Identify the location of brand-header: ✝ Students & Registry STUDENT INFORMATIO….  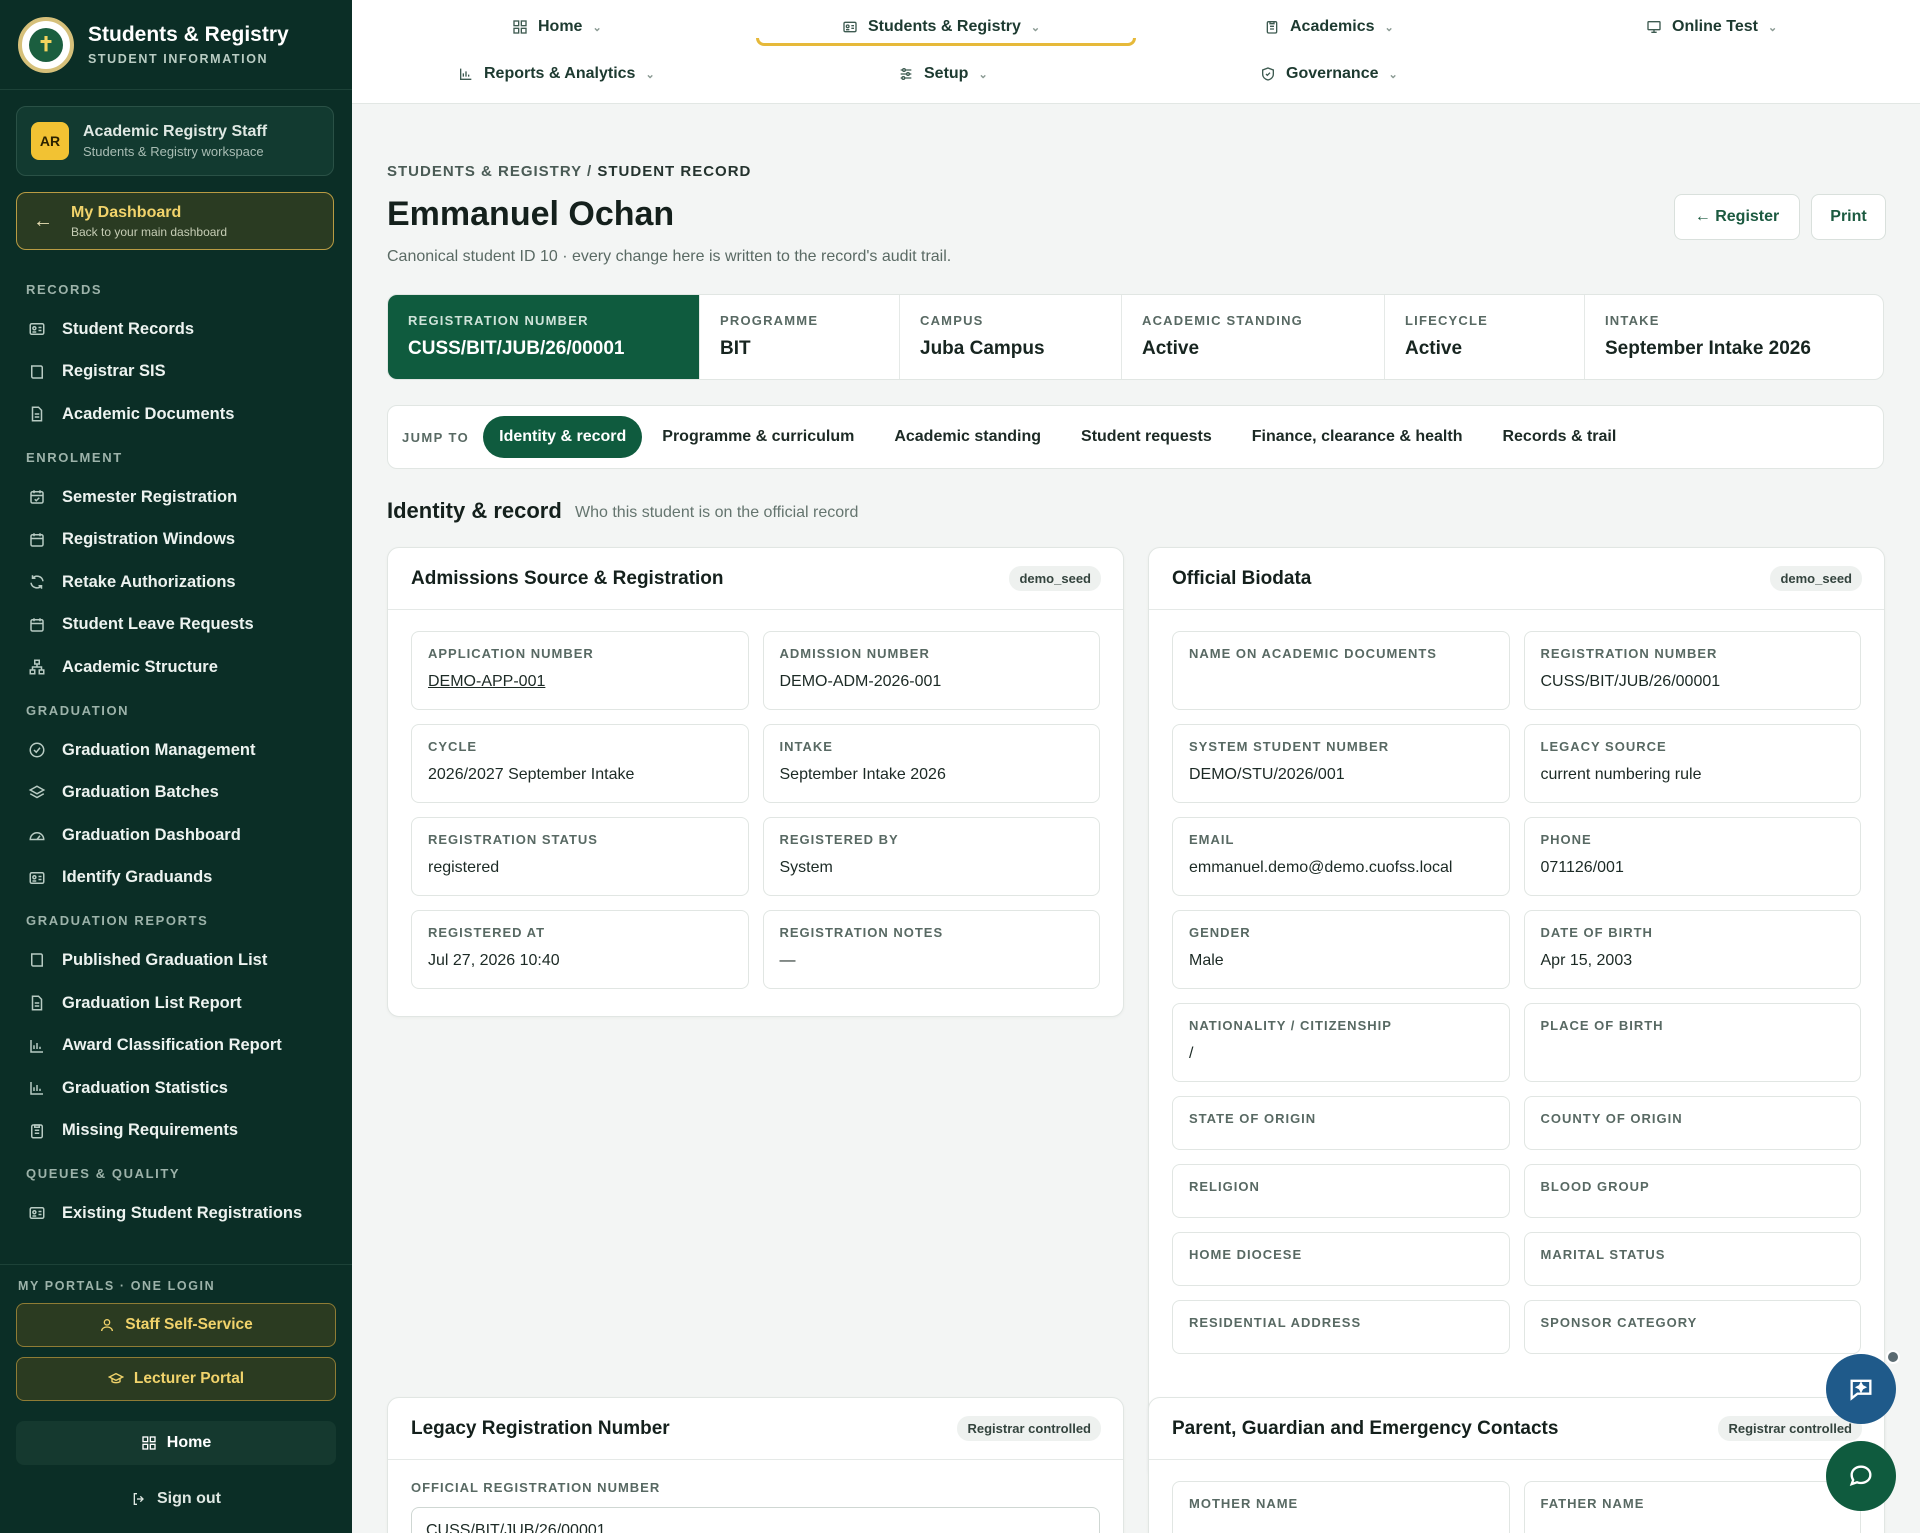
(176, 45).